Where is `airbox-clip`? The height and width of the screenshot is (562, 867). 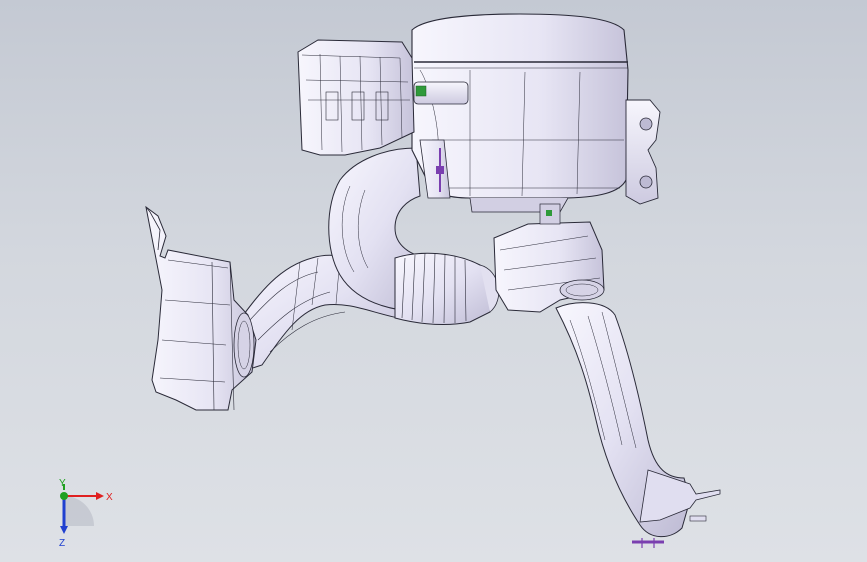
airbox-clip is located at coordinates (441, 93).